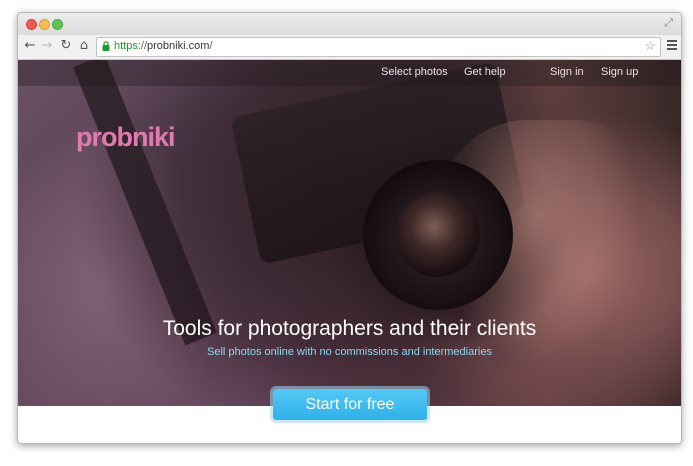 This screenshot has width=693, height=466. What do you see at coordinates (84, 45) in the screenshot?
I see `home-icon: ⌂` at bounding box center [84, 45].